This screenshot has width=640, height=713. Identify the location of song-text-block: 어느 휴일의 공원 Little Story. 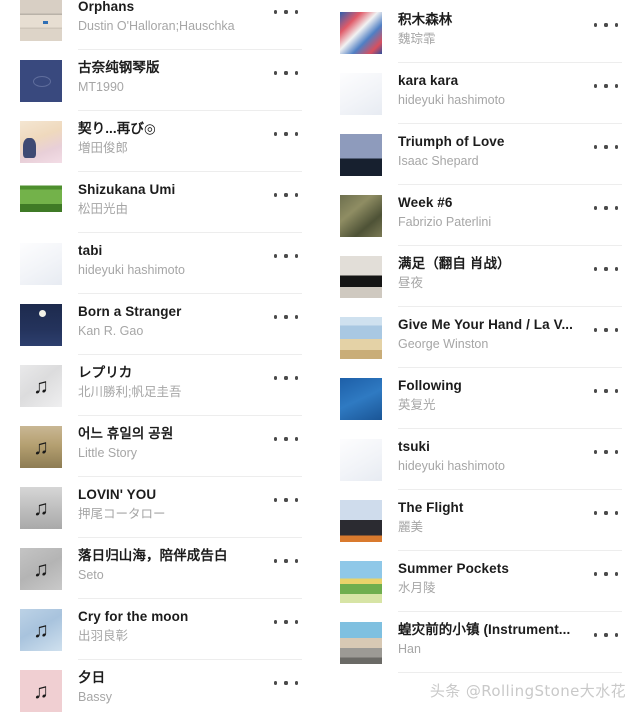
(168, 443).